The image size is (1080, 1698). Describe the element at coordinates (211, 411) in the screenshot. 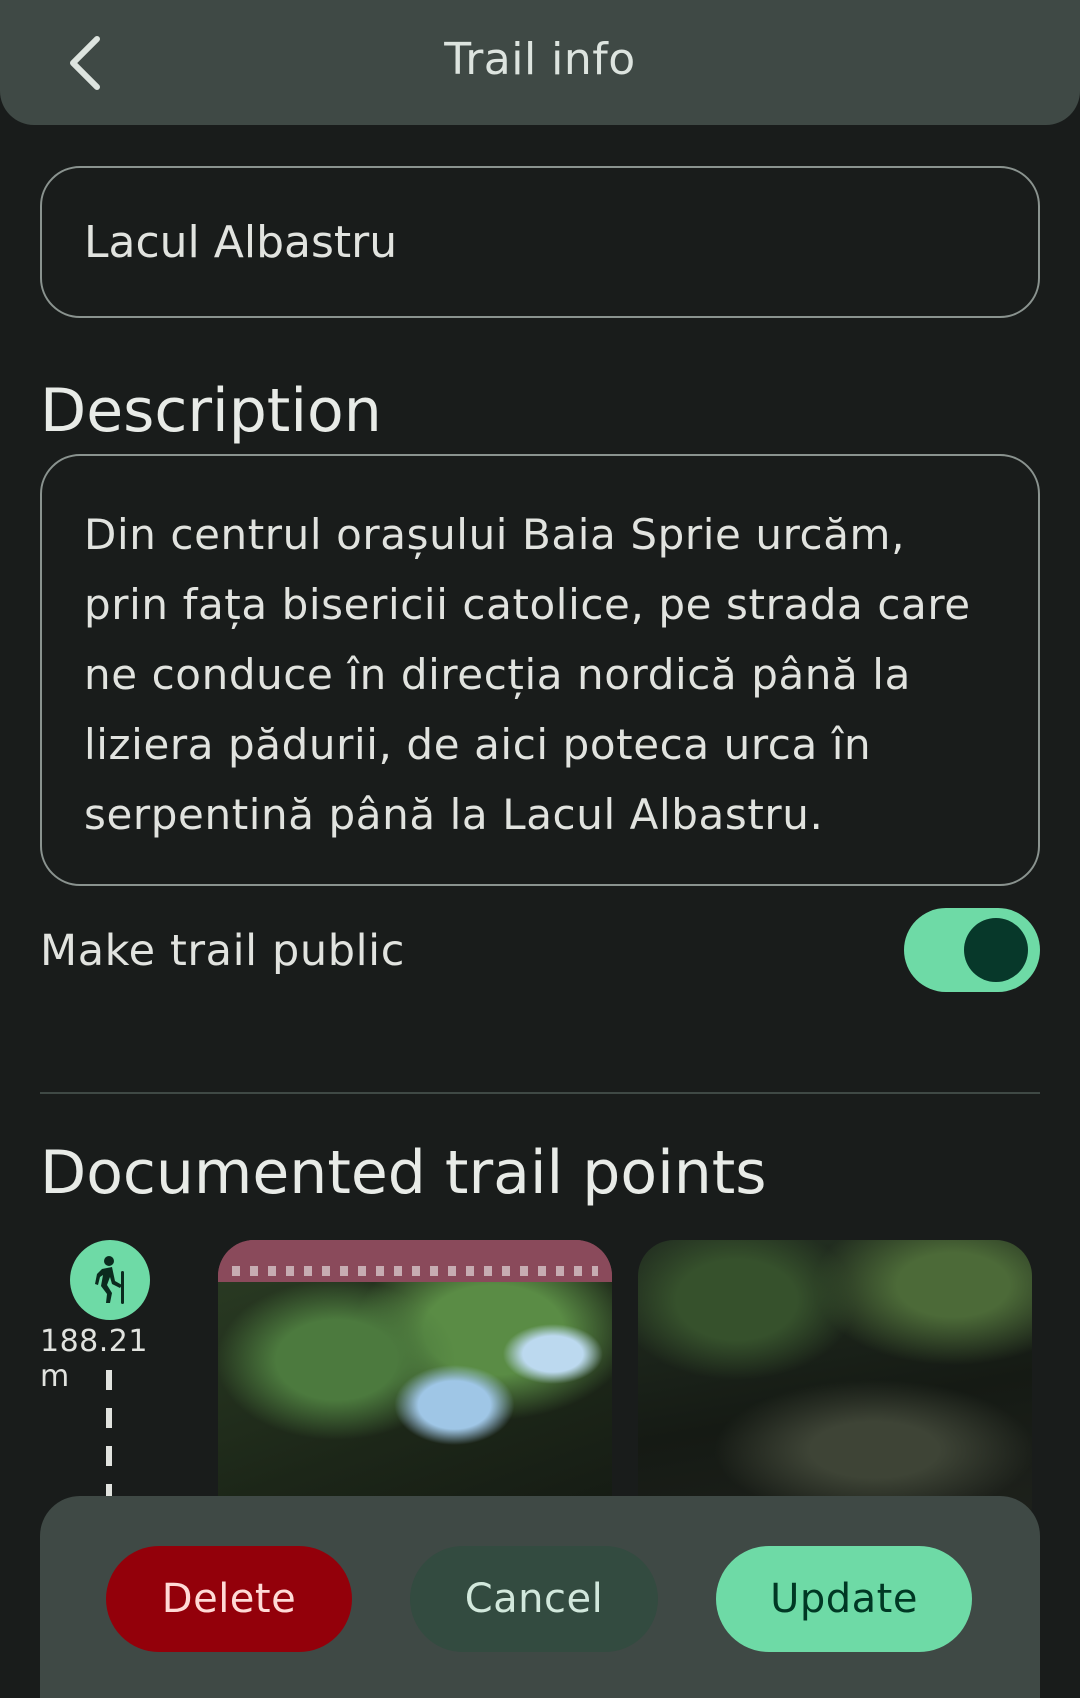

I see `description-heading: Description` at that location.